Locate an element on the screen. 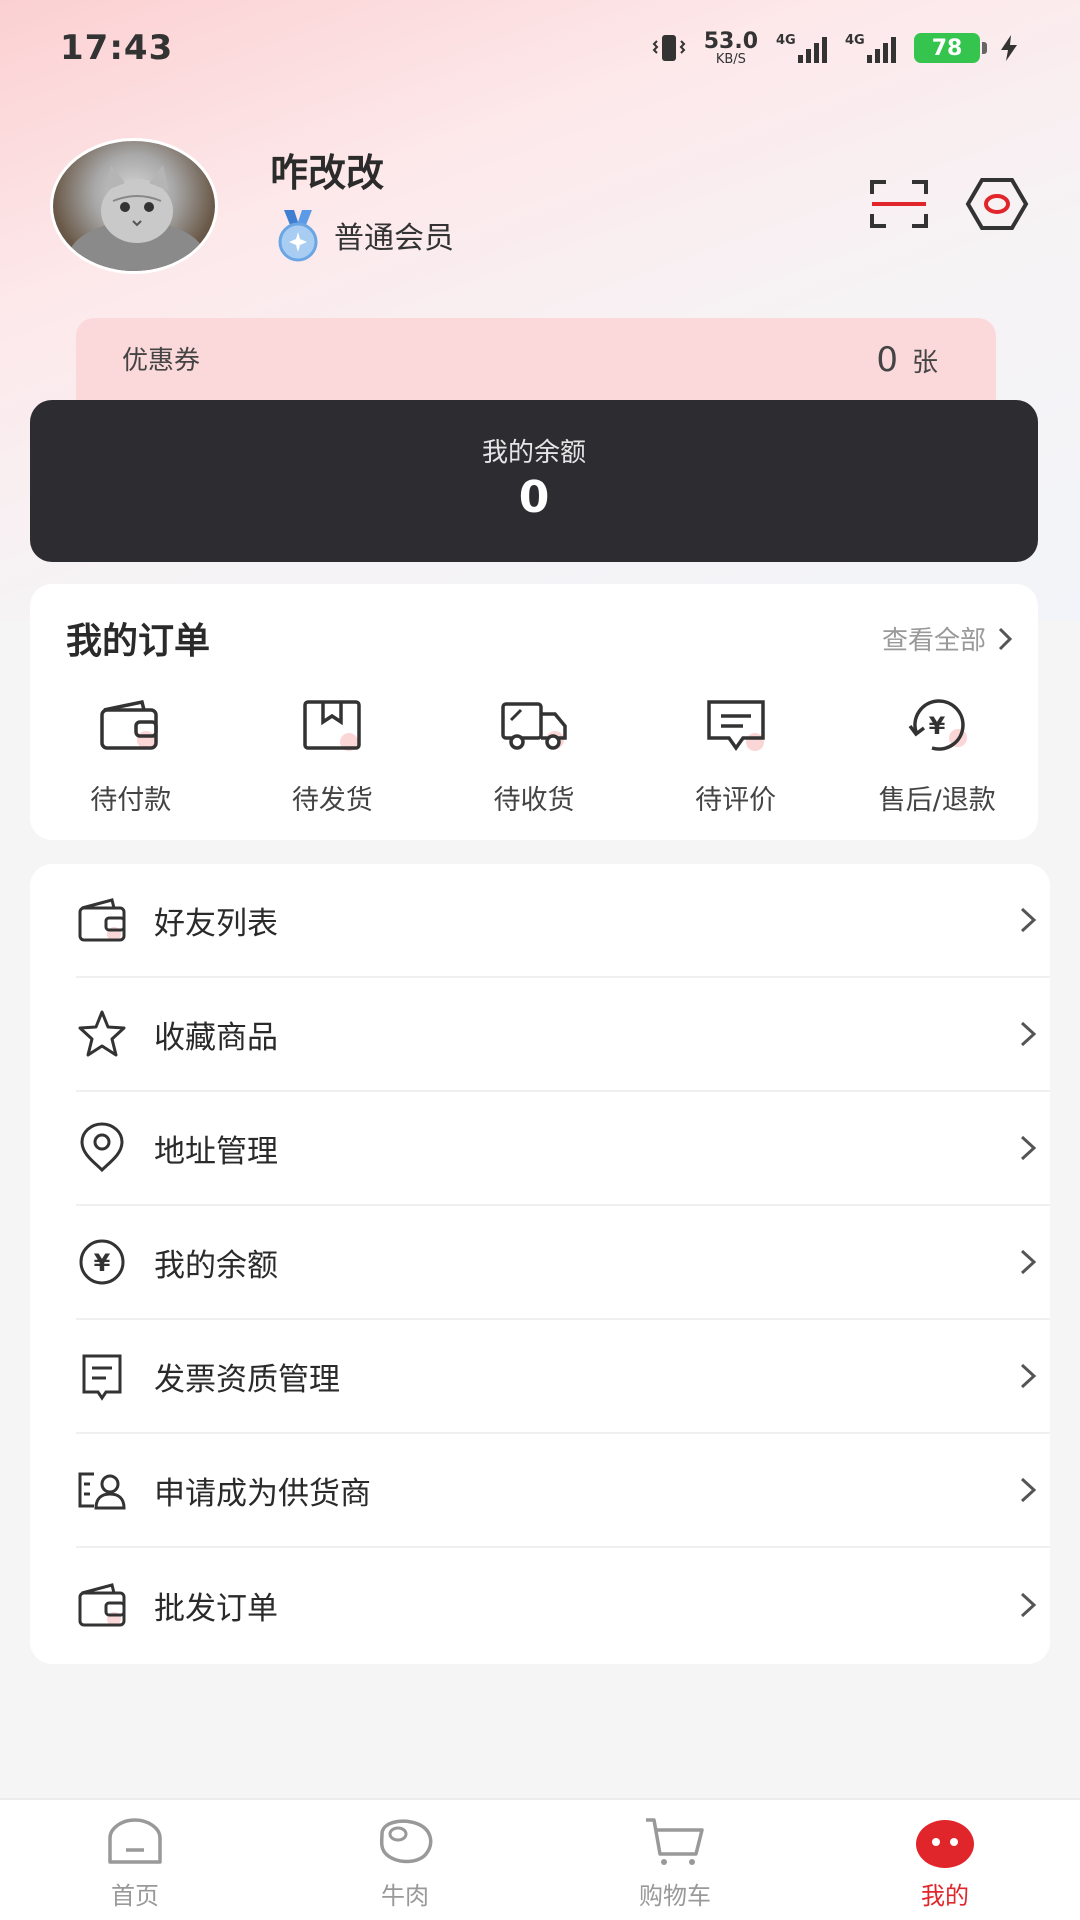  order-status-to-receive: 待收货 is located at coordinates (534, 756).